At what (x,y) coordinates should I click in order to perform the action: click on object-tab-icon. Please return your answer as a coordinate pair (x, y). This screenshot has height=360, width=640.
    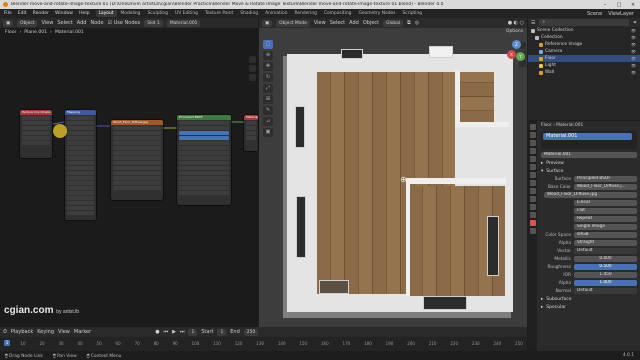
    Looking at the image, I should click on (532, 175).